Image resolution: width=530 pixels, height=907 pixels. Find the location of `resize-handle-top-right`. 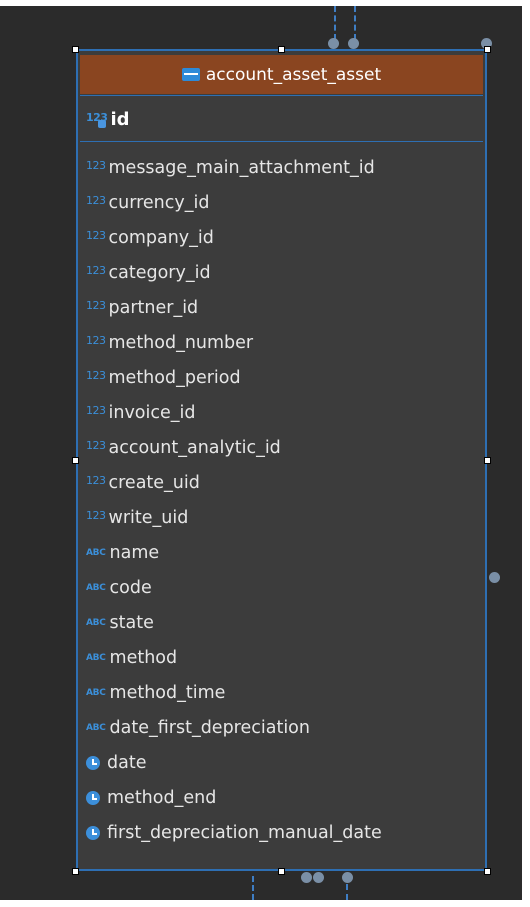

resize-handle-top-right is located at coordinates (487, 49).